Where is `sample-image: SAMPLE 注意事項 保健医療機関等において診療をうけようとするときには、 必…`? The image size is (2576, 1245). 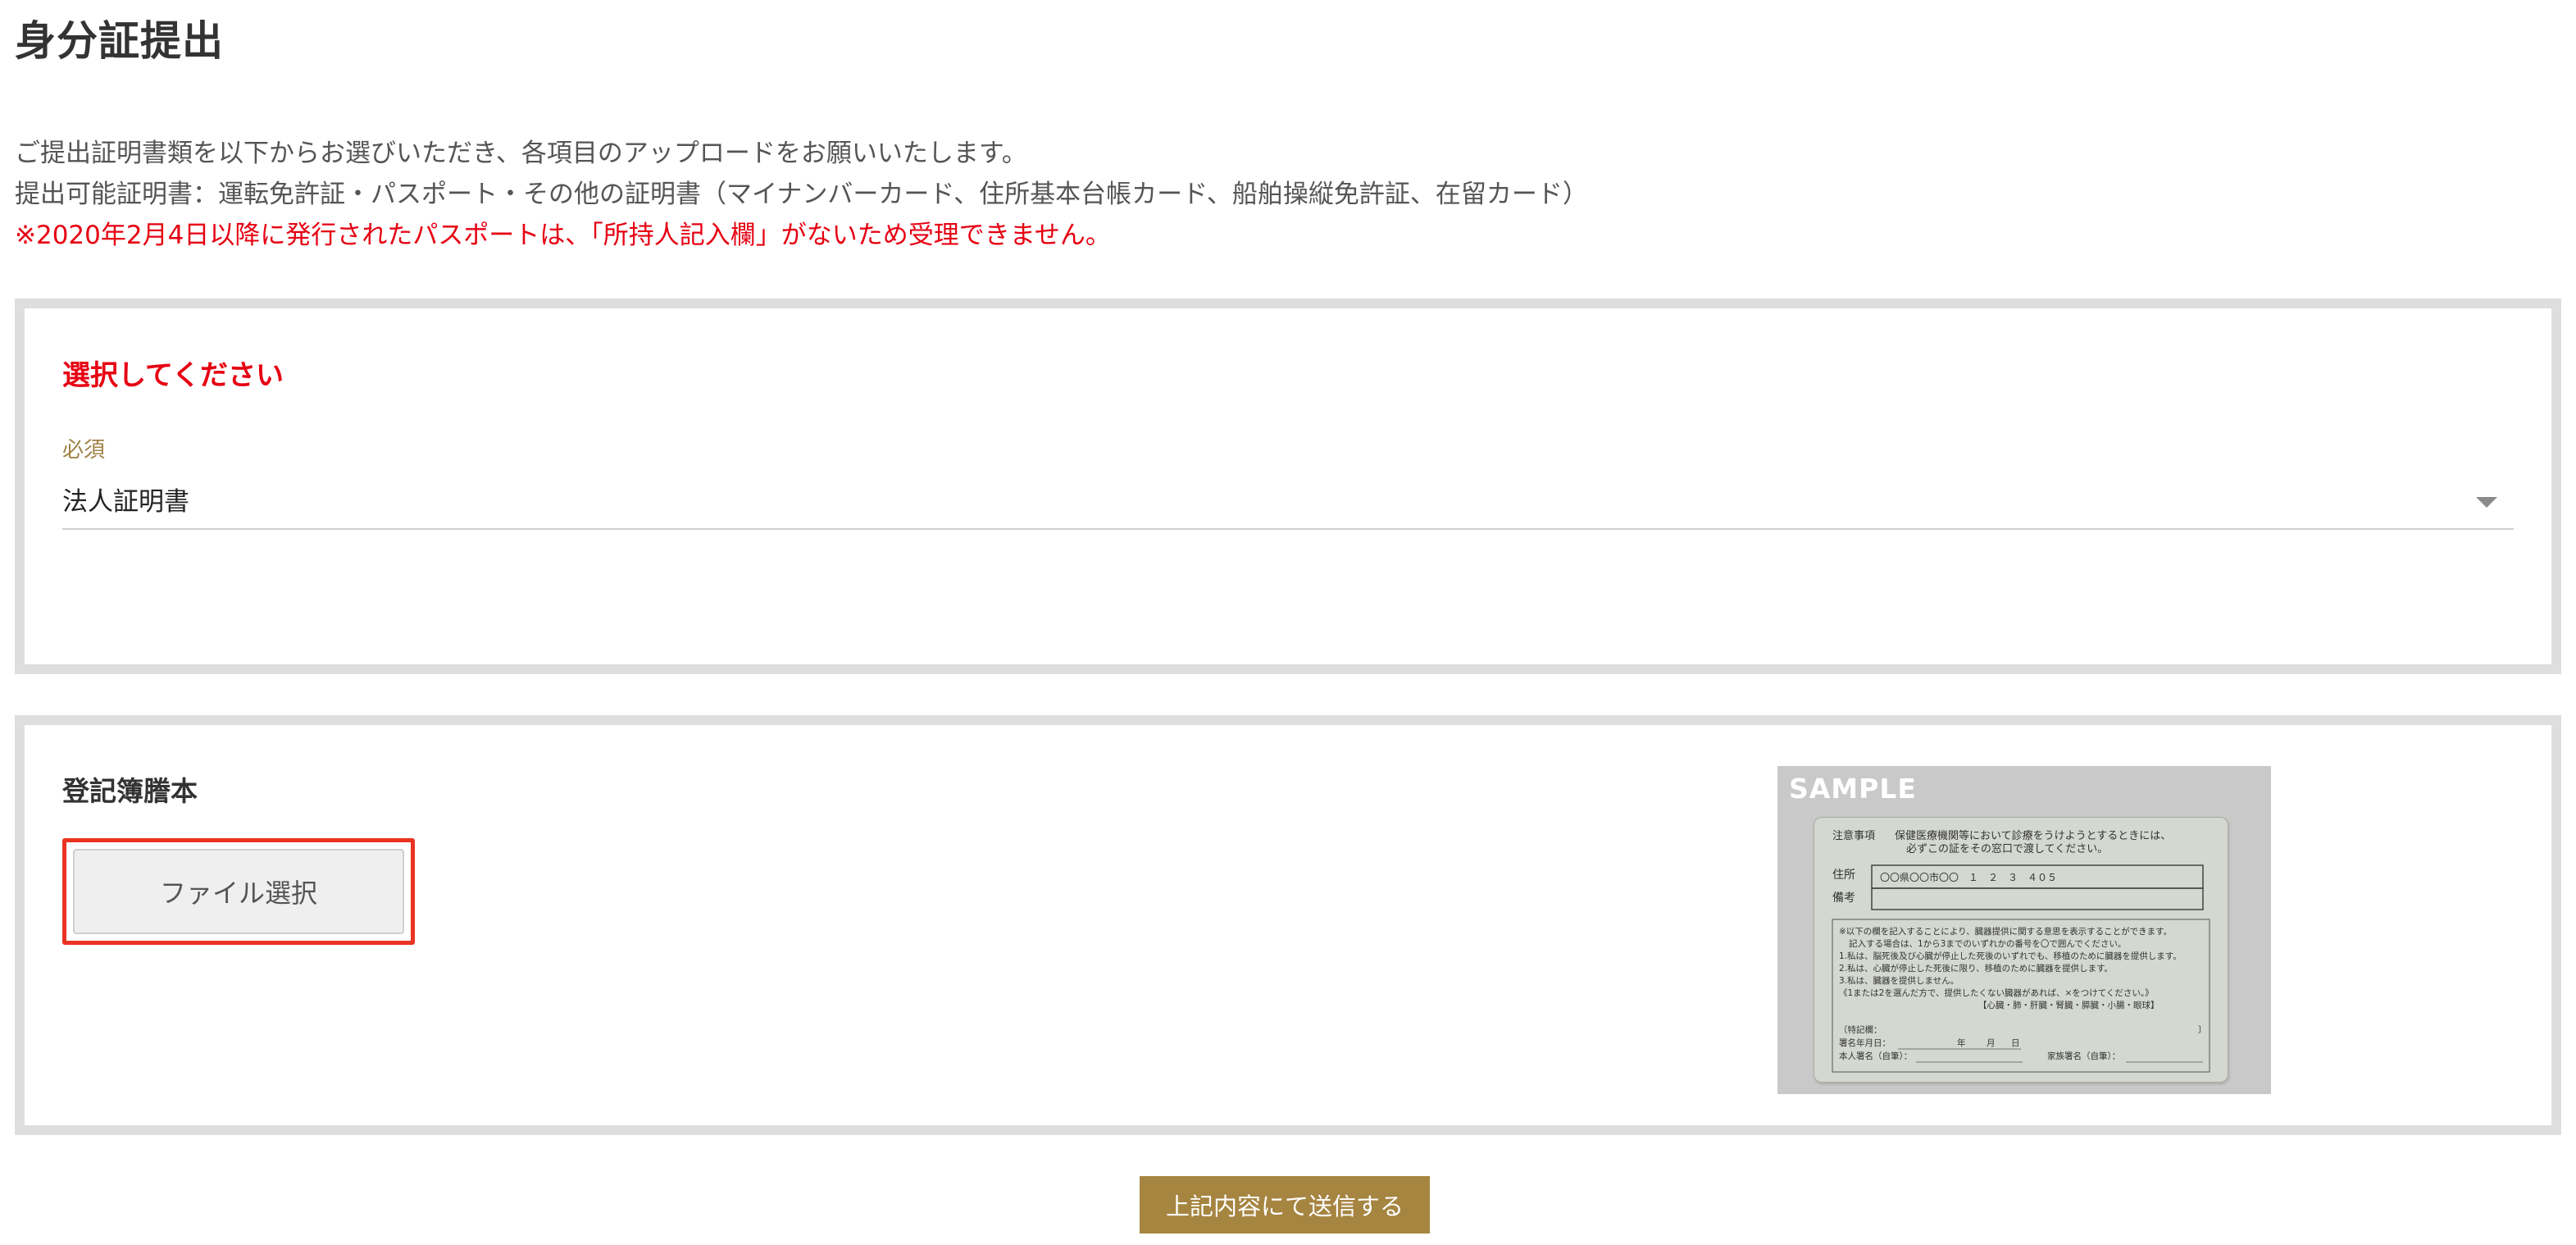
sample-image: SAMPLE 注意事項 保健医療機関等において診療をうけようとするときには、 必… is located at coordinates (2024, 930).